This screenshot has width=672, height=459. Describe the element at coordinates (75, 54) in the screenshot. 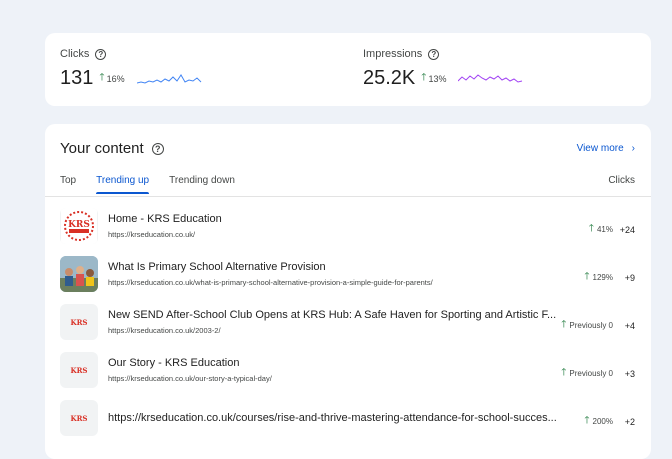

I see `clicks-label: Clicks` at that location.